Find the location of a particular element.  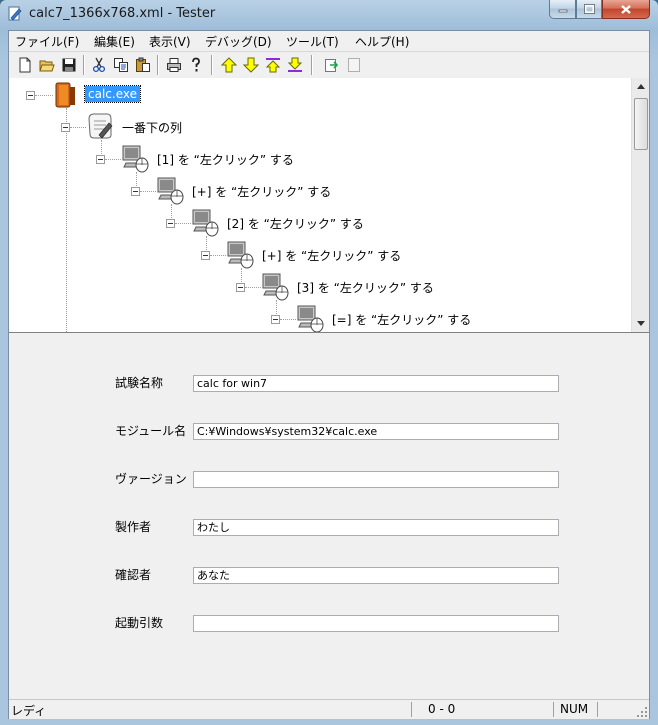

new-file-icon is located at coordinates (25, 65).